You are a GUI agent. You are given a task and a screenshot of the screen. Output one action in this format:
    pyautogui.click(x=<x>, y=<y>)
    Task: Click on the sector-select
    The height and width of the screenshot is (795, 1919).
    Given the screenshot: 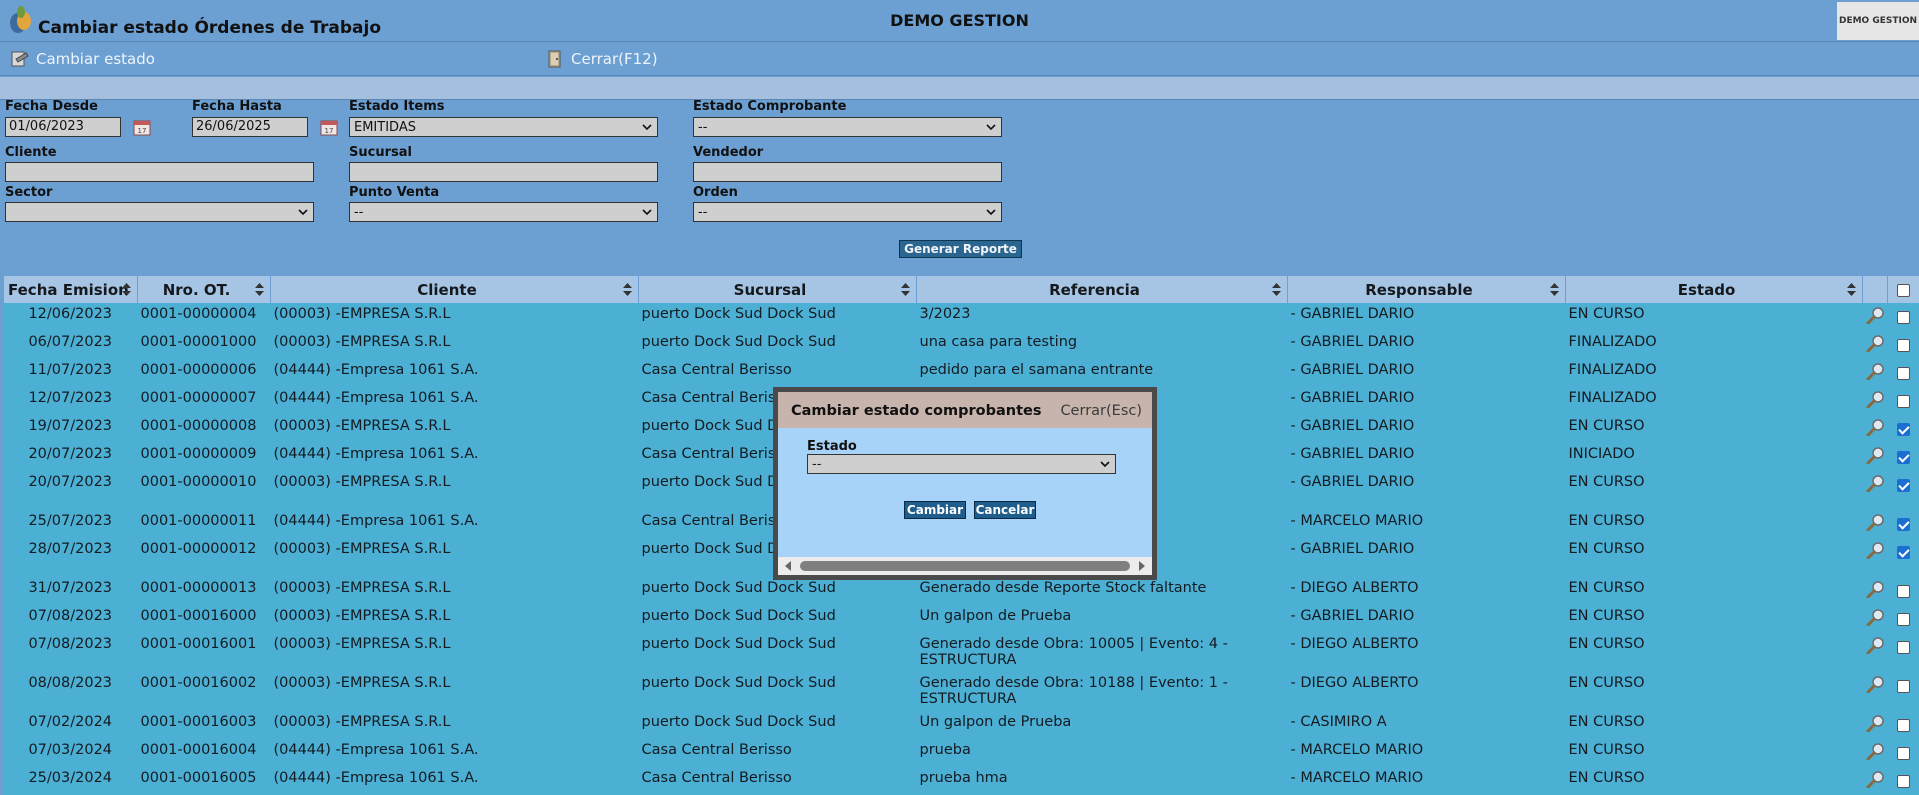 What is the action you would take?
    pyautogui.click(x=159, y=212)
    